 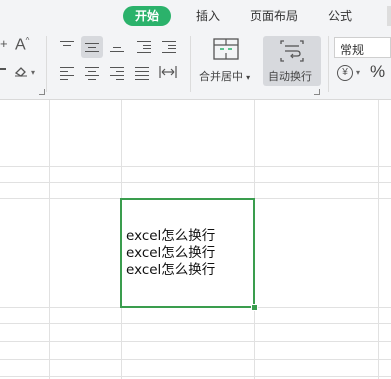 I want to click on percent-symbol: %, so click(x=378, y=71).